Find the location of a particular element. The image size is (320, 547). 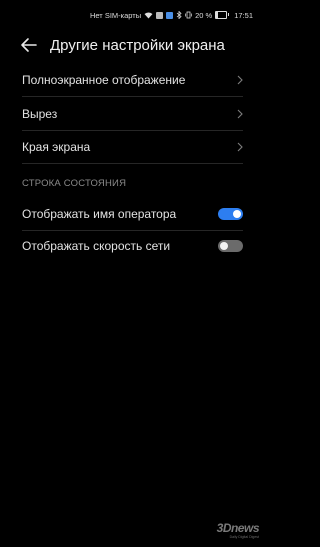

arrow-left-icon is located at coordinates (29, 45).